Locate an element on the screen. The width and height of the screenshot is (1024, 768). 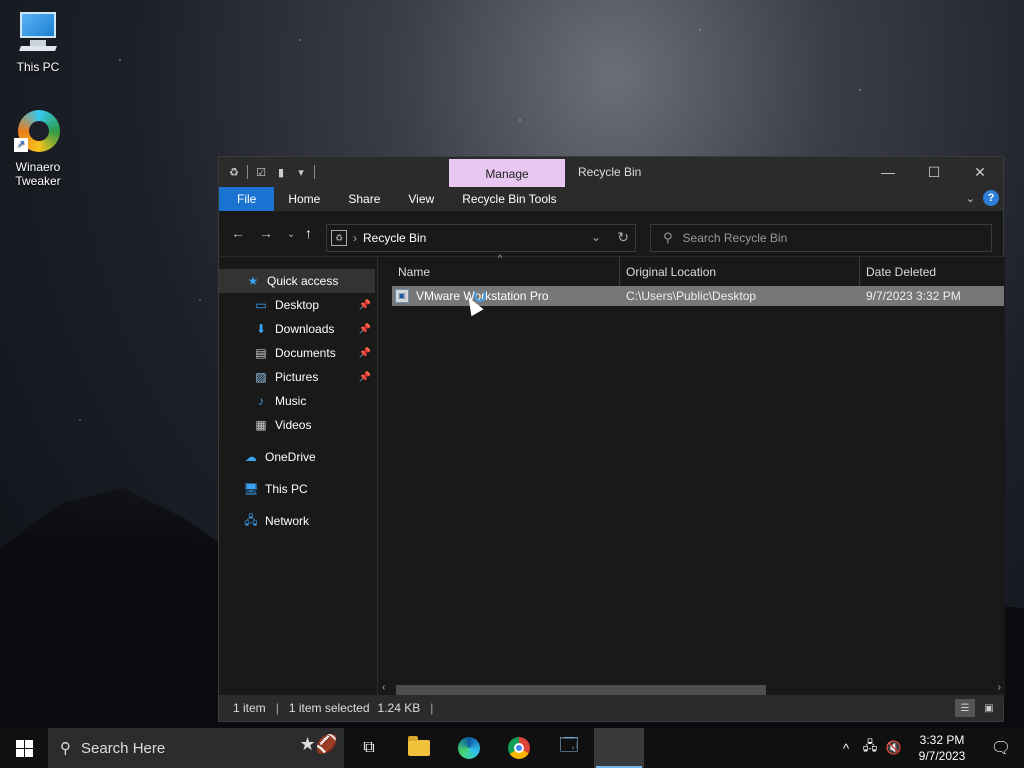
scroll-left-icon: ‹ is located at coordinates (383, 687).